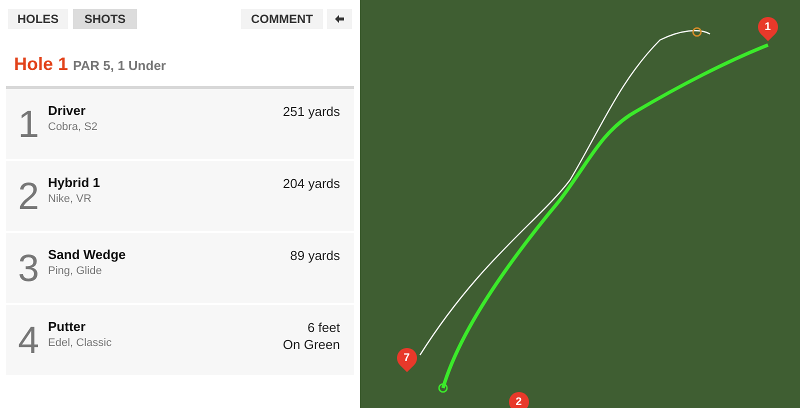  Describe the element at coordinates (29, 341) in the screenshot. I see `shot-number: 4` at that location.